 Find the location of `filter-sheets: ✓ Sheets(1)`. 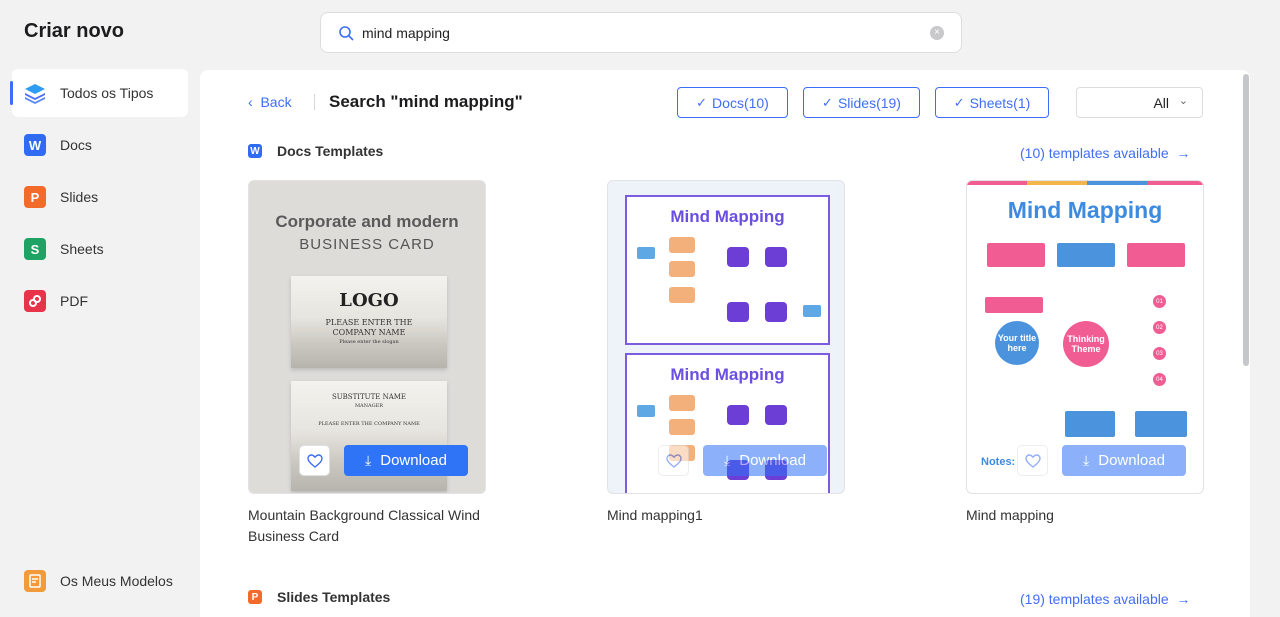

filter-sheets: ✓ Sheets(1) is located at coordinates (992, 102).